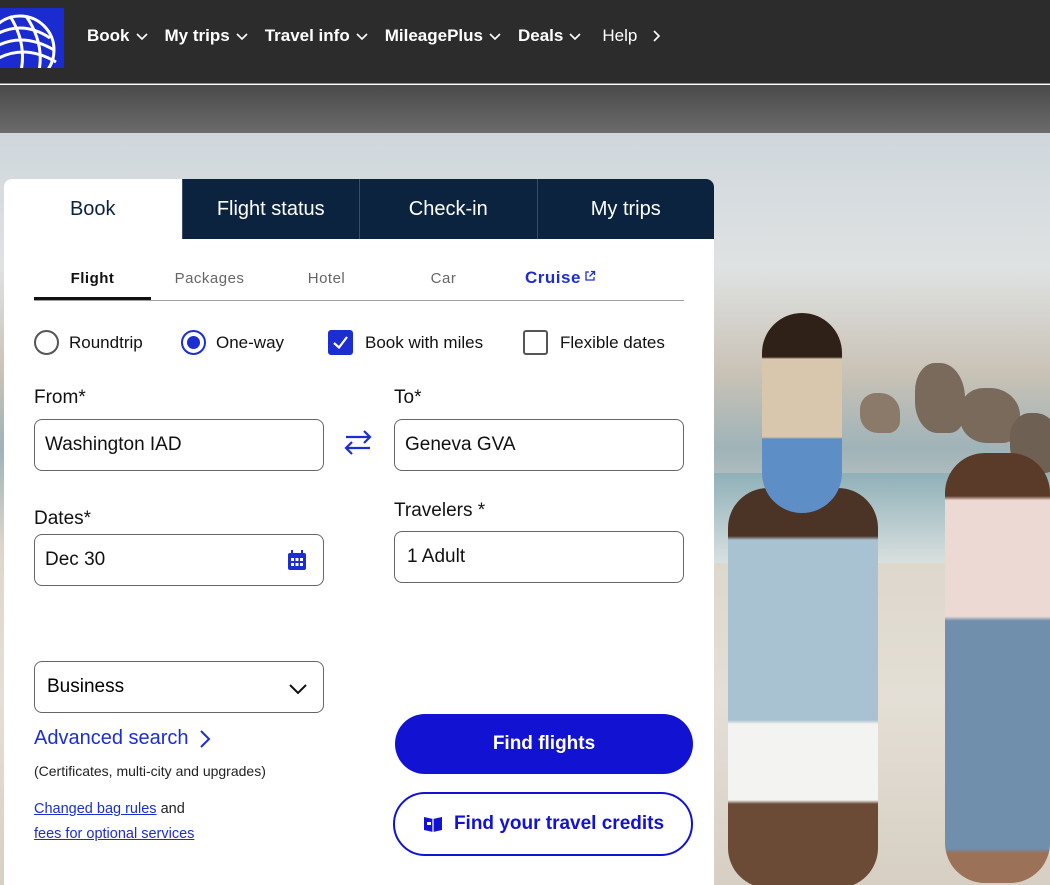 The width and height of the screenshot is (1050, 885). Describe the element at coordinates (424, 342) in the screenshot. I see `book-with-miles-label: Book with miles` at that location.